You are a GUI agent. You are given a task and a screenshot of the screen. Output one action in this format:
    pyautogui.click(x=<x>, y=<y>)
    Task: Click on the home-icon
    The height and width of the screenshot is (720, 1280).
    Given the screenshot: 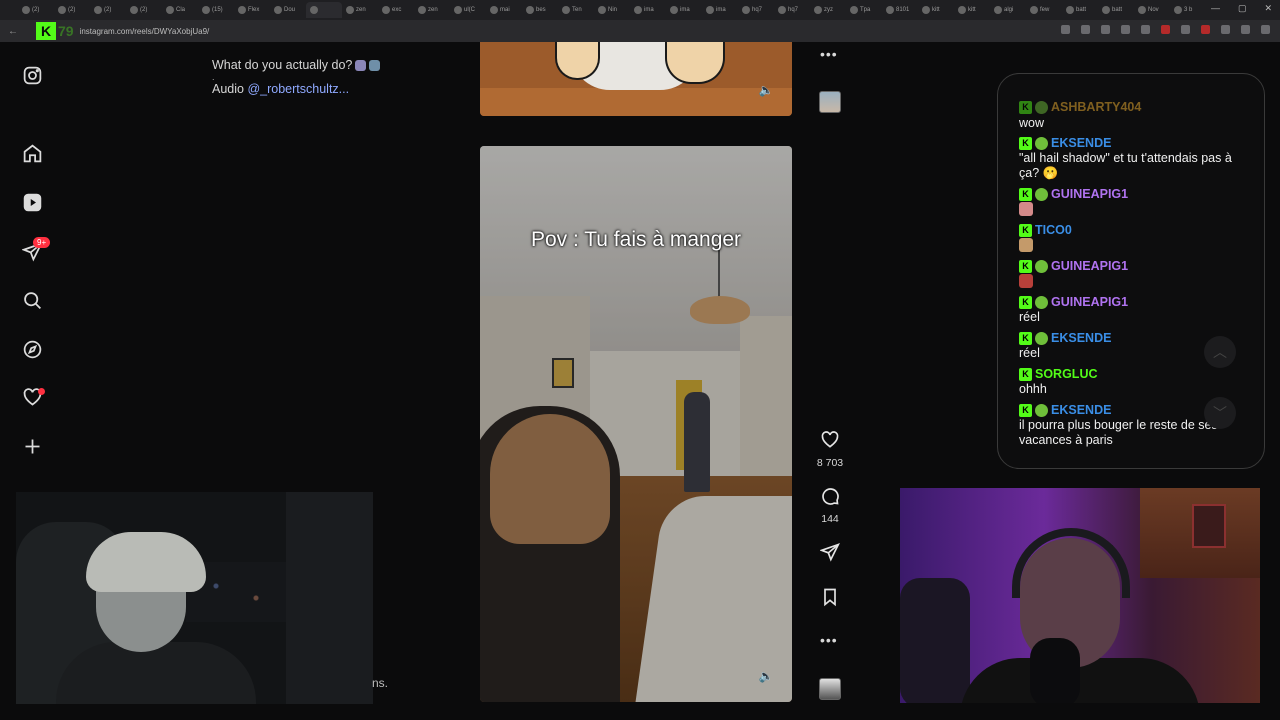 What is the action you would take?
    pyautogui.click(x=32, y=153)
    